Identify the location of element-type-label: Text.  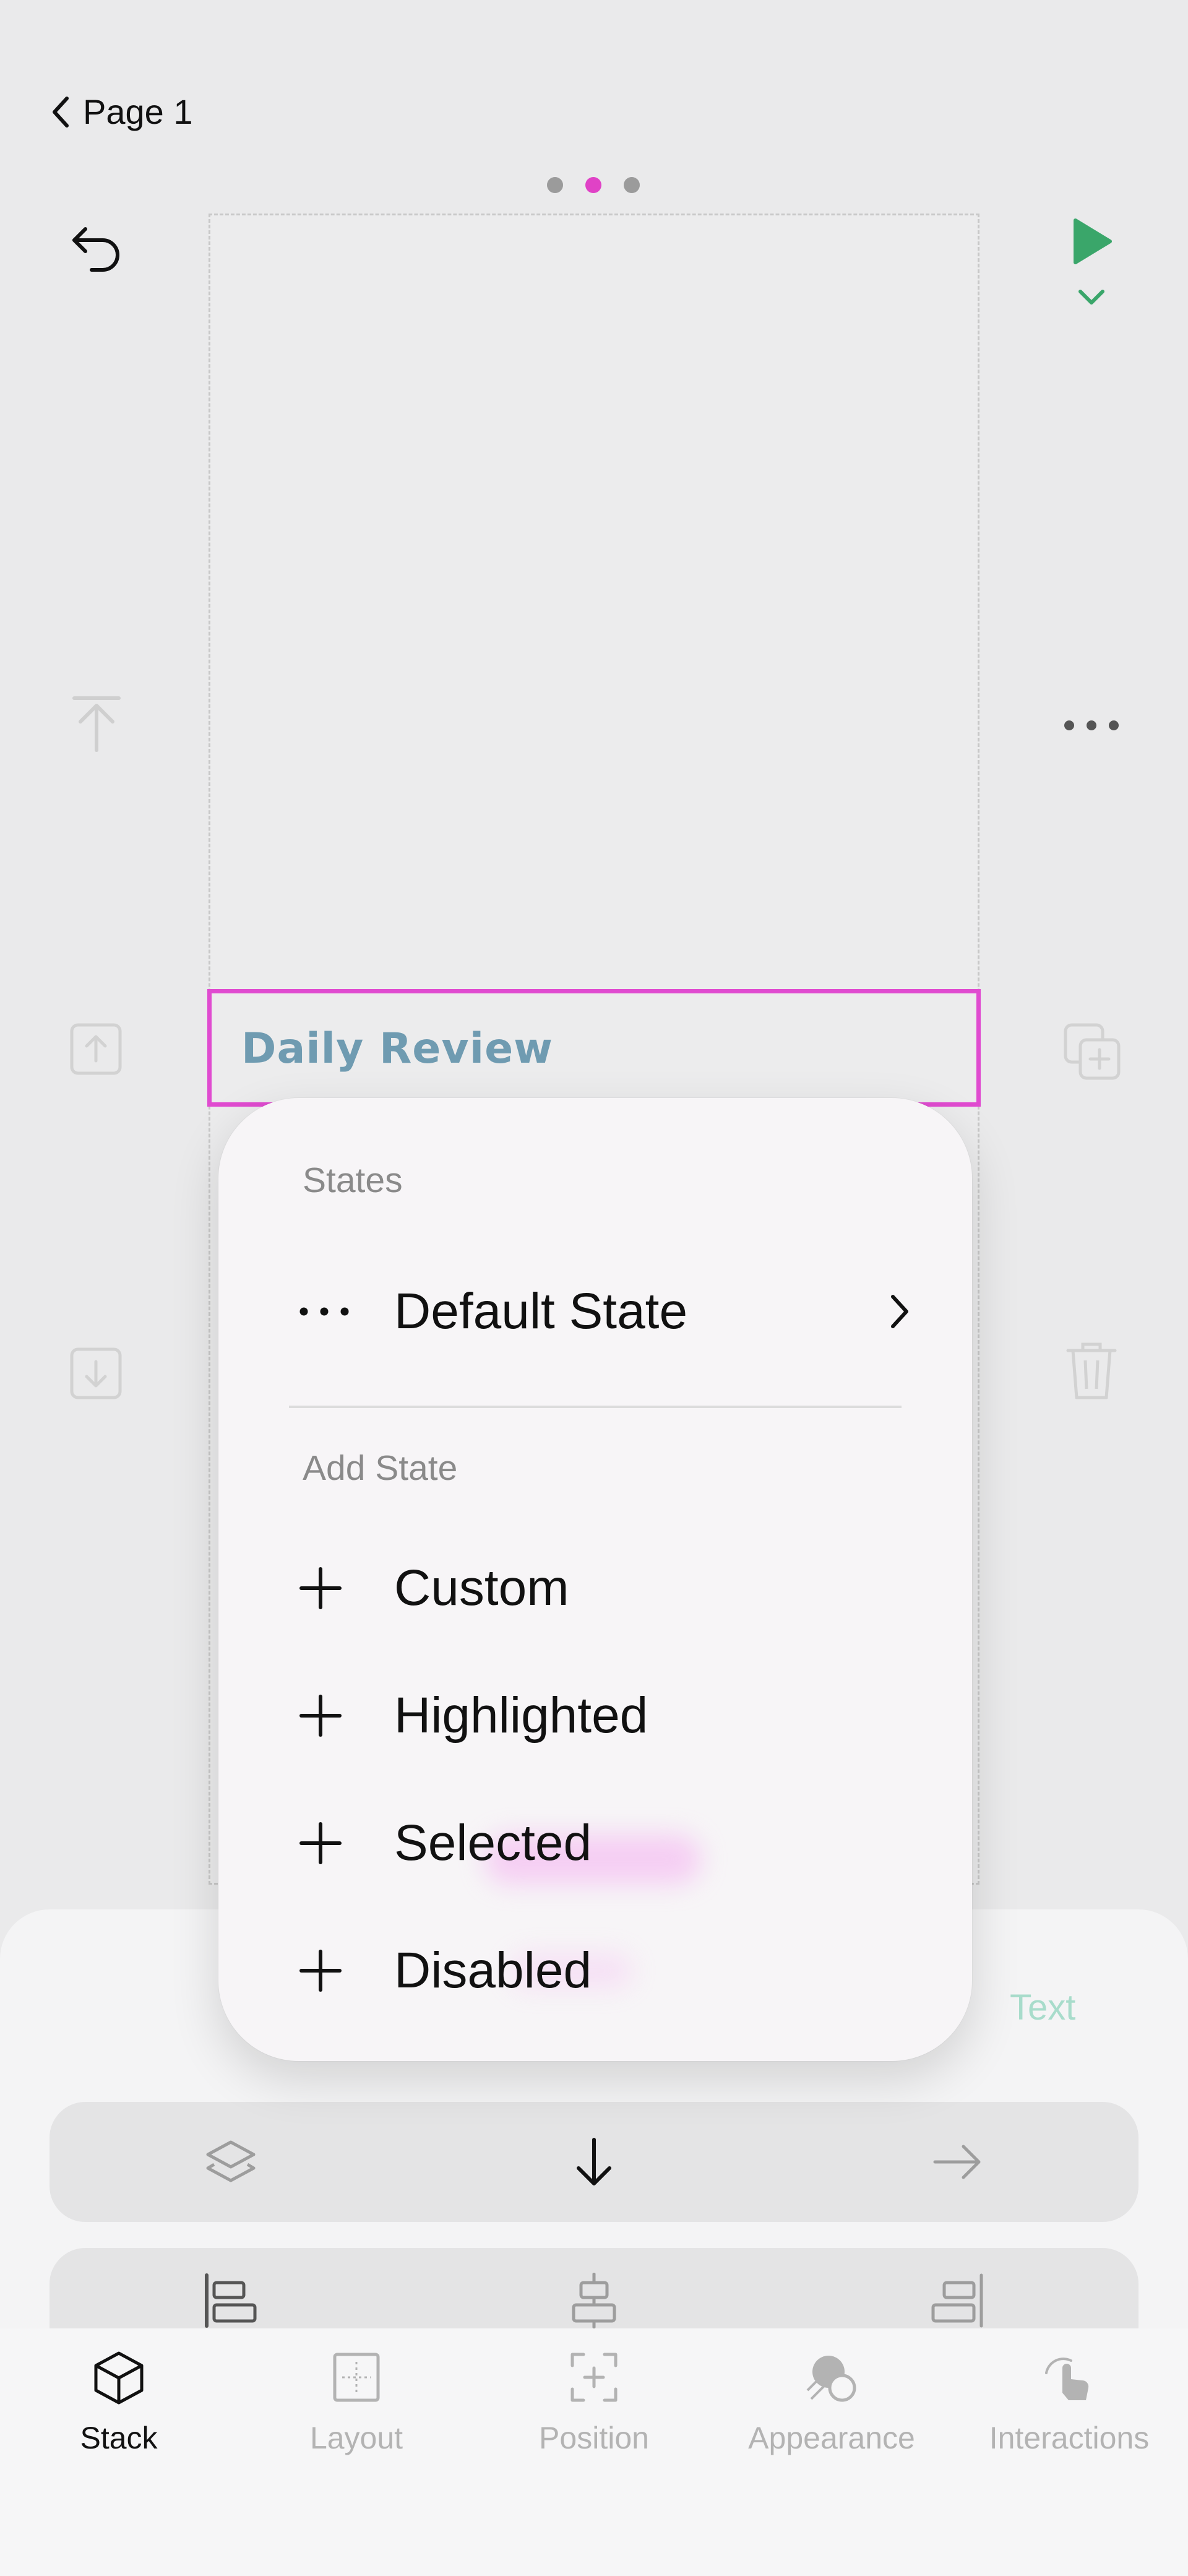
(1043, 2007).